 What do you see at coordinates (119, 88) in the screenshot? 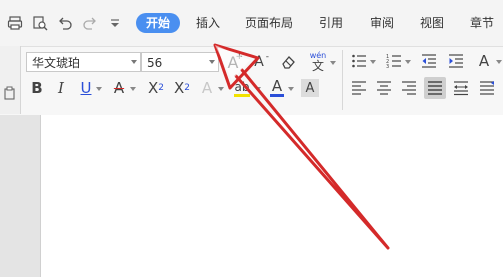
I see `strikethrough-button: A` at bounding box center [119, 88].